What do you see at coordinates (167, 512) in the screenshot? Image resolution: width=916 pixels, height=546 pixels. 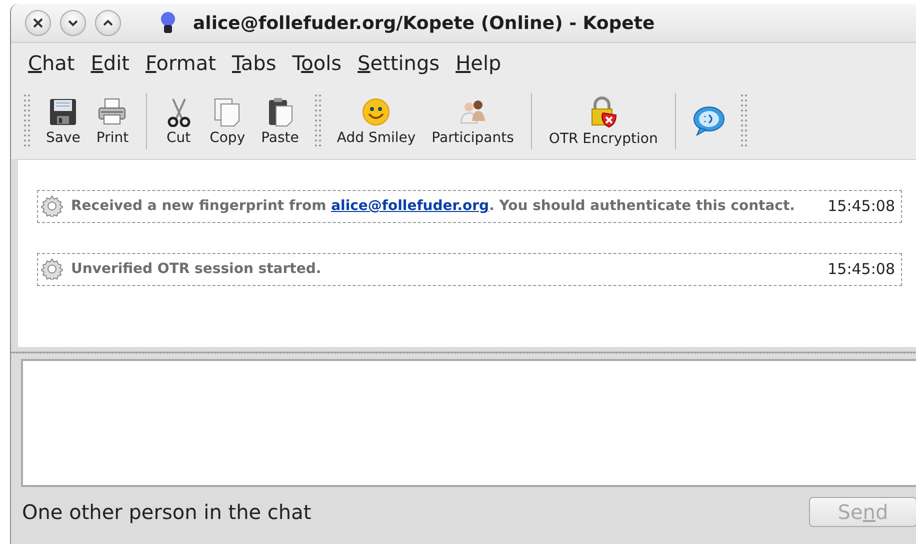 I see `participant-count: One other person in the chat` at bounding box center [167, 512].